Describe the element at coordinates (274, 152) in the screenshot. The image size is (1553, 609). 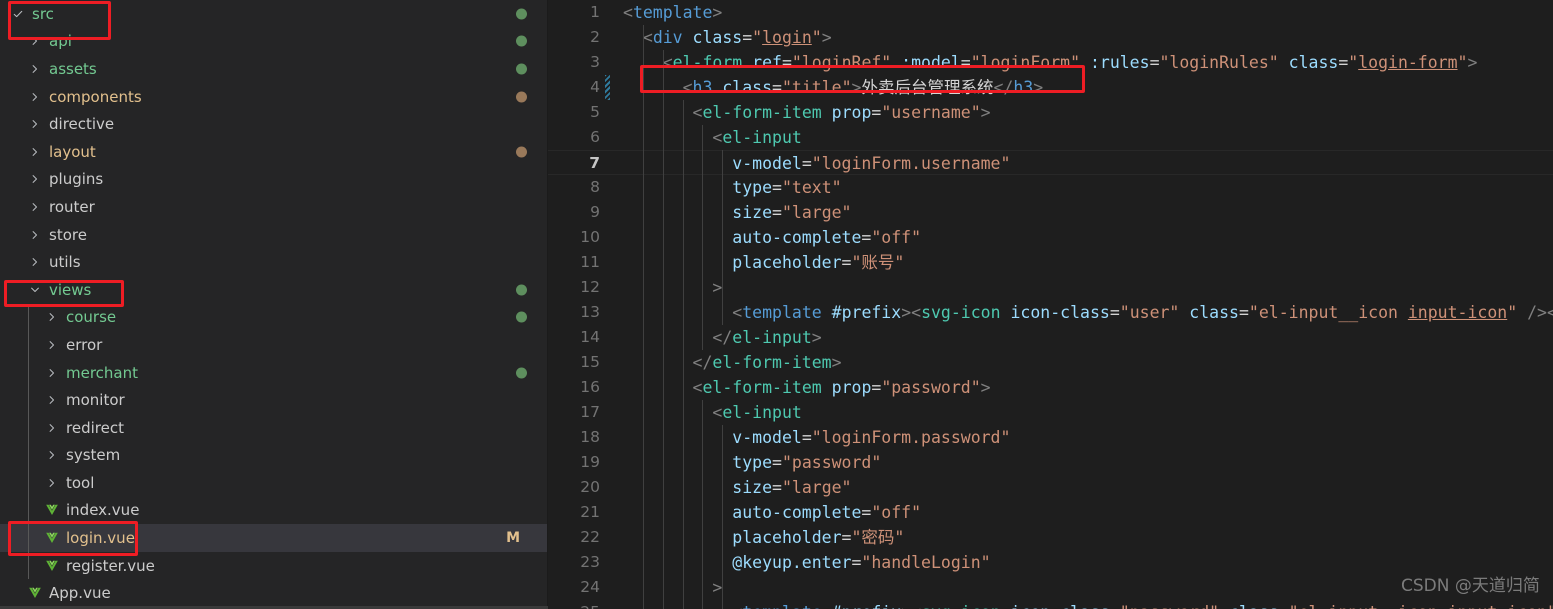
I see `tree-item-layout: layout` at that location.